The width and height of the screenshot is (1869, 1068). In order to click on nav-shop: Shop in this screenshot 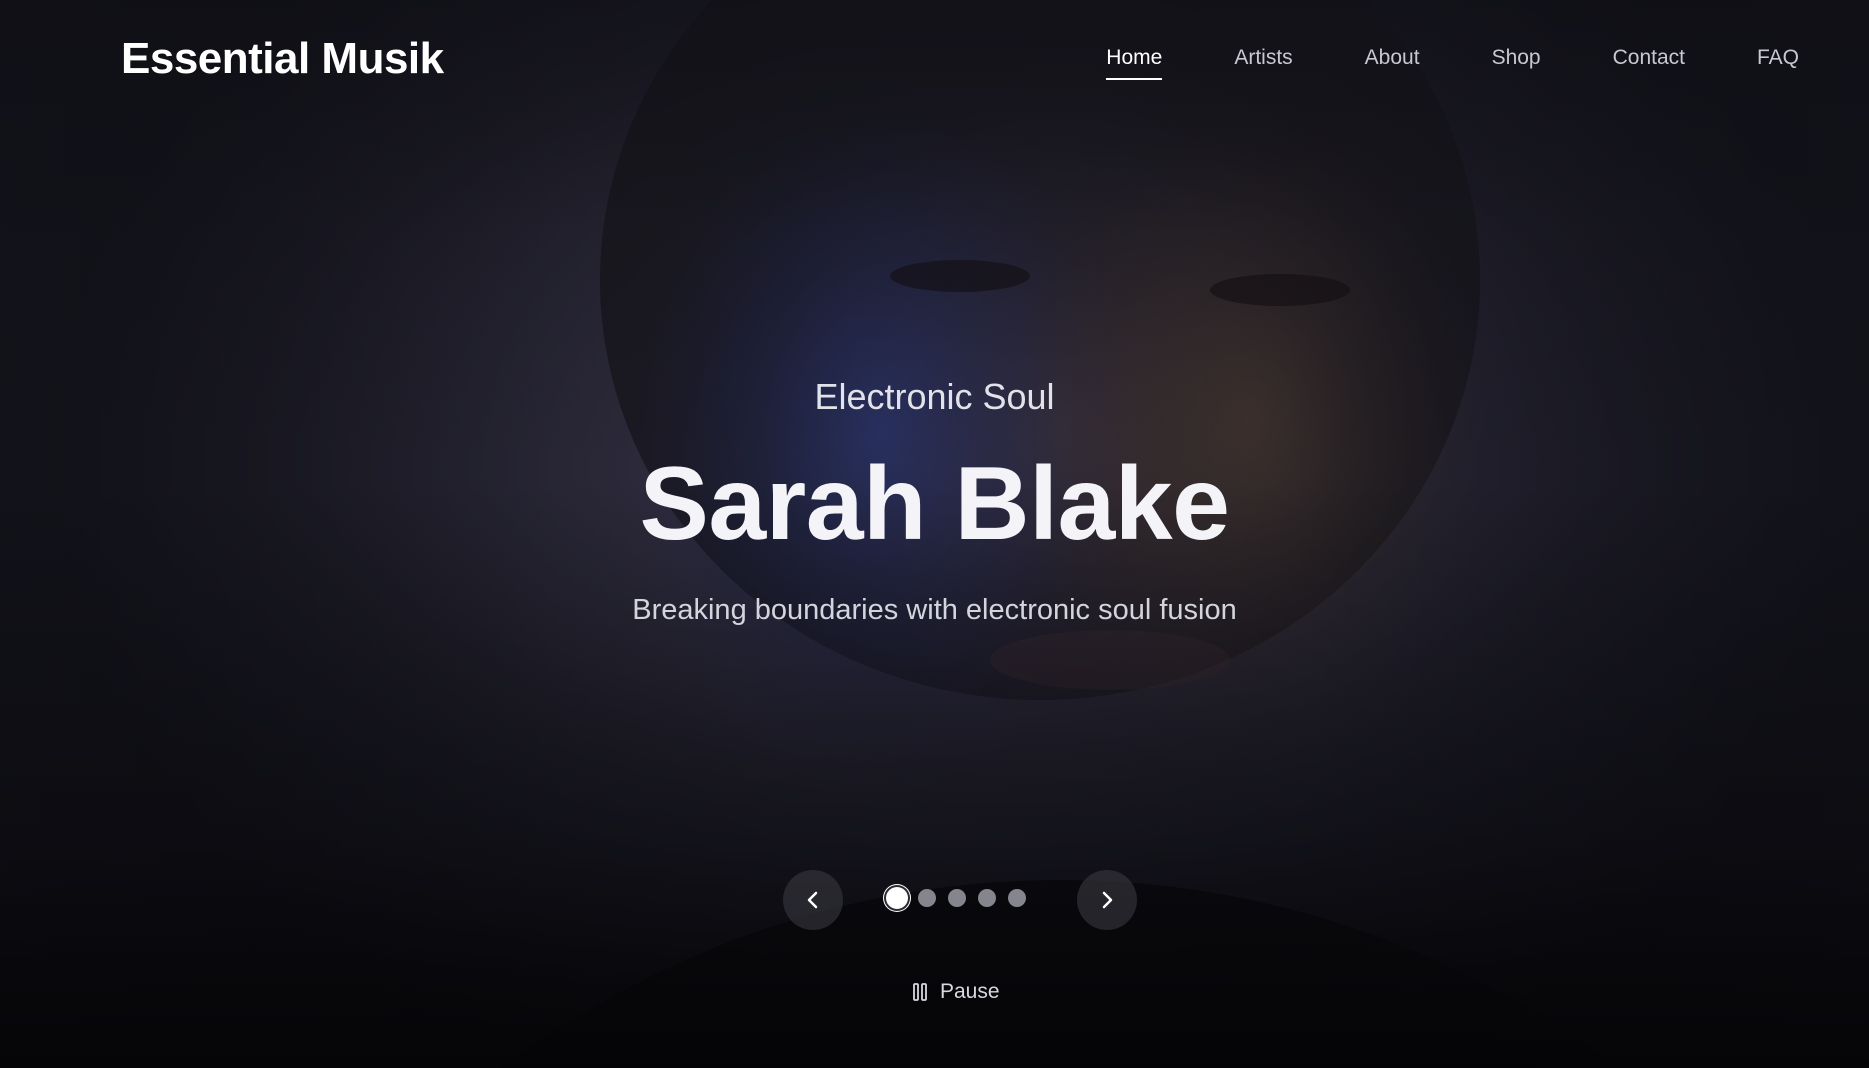, I will do `click(1516, 63)`.